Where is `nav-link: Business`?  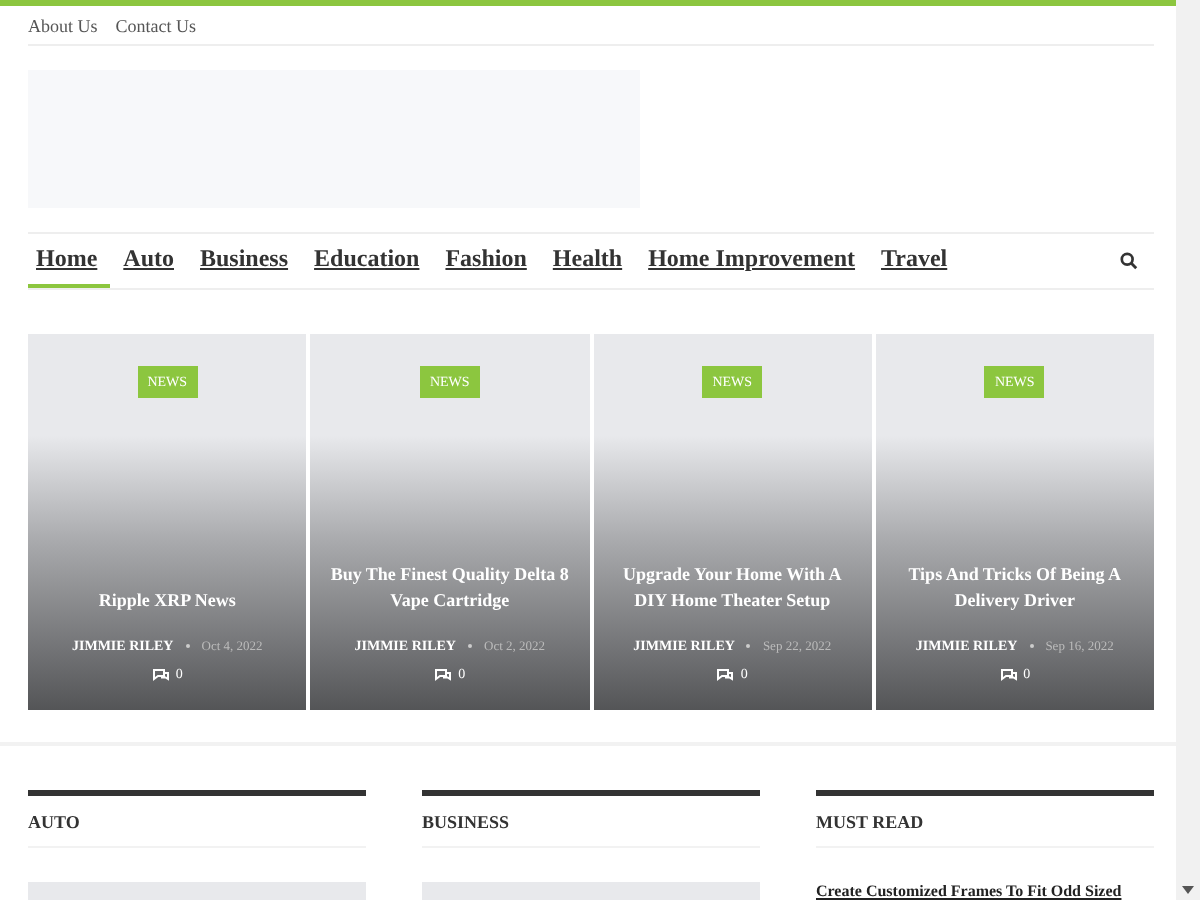
nav-link: Business is located at coordinates (244, 261).